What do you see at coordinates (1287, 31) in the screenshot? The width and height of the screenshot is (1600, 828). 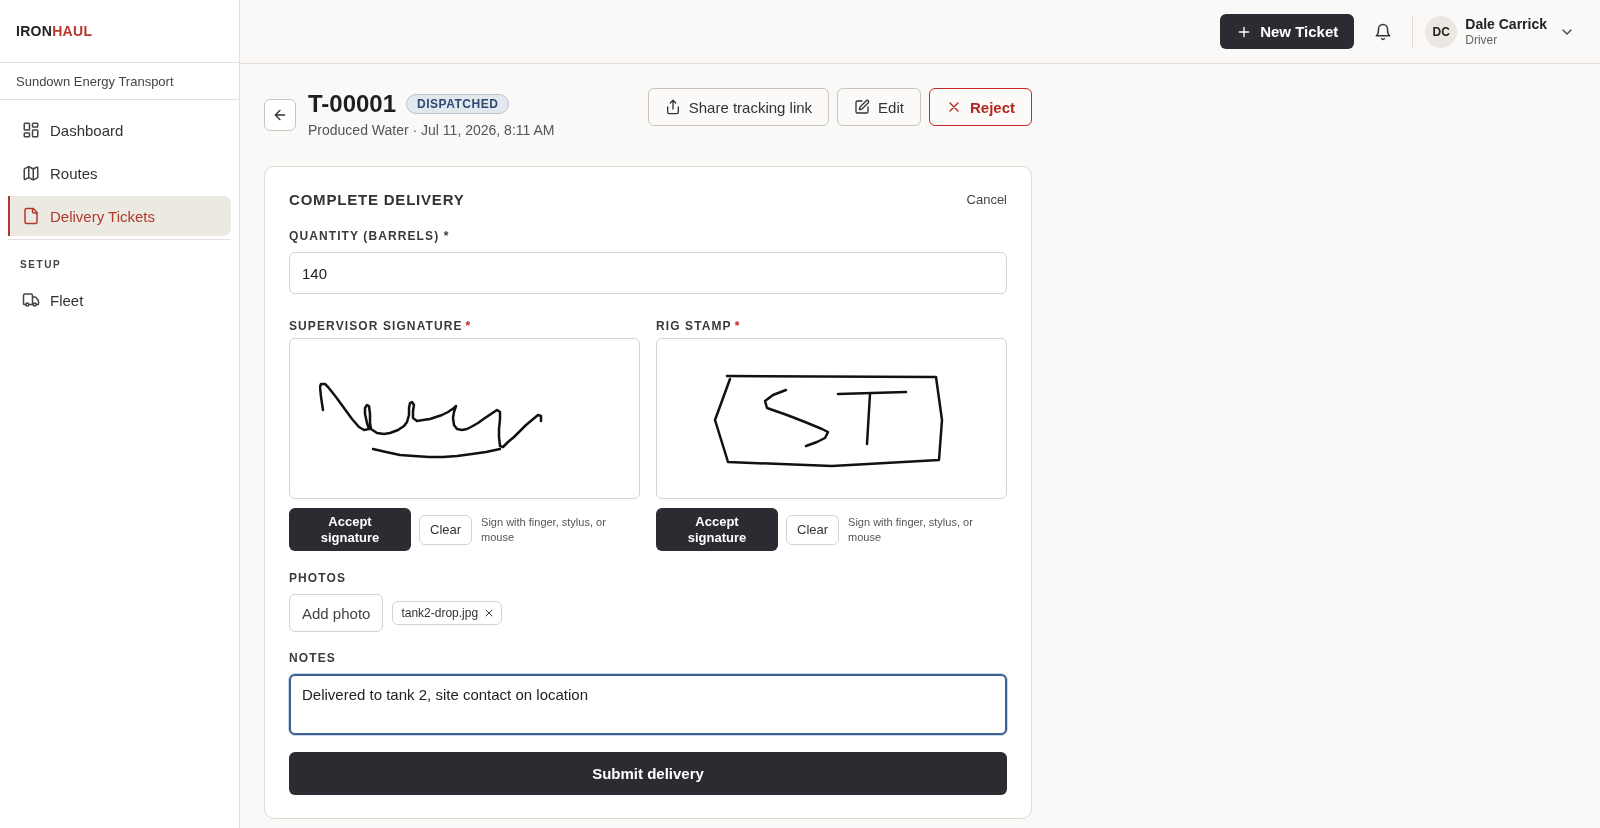 I see `new-ticket-button: New Ticket` at bounding box center [1287, 31].